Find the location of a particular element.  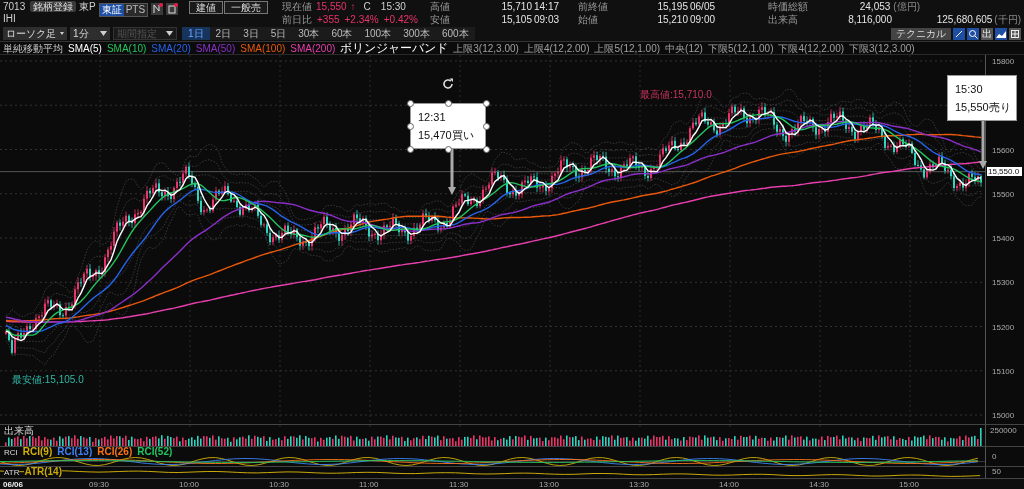

stock-code: 7013 is located at coordinates (15, 7).